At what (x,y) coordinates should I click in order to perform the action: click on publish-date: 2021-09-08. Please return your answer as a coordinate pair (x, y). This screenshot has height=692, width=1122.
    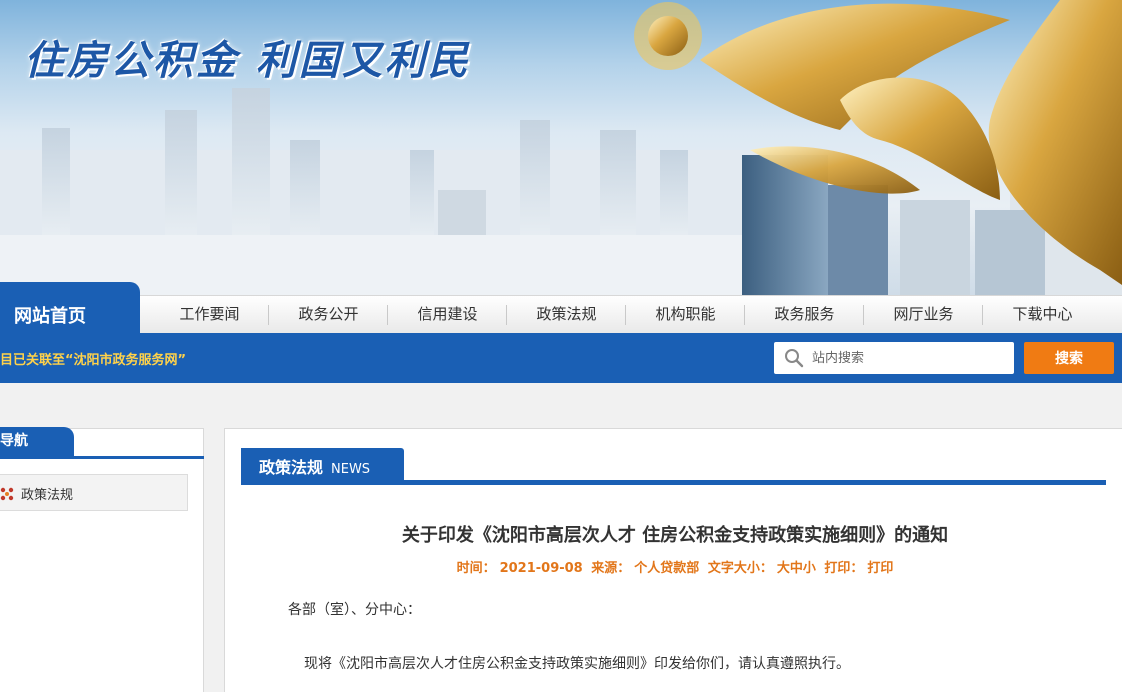
    Looking at the image, I should click on (541, 568).